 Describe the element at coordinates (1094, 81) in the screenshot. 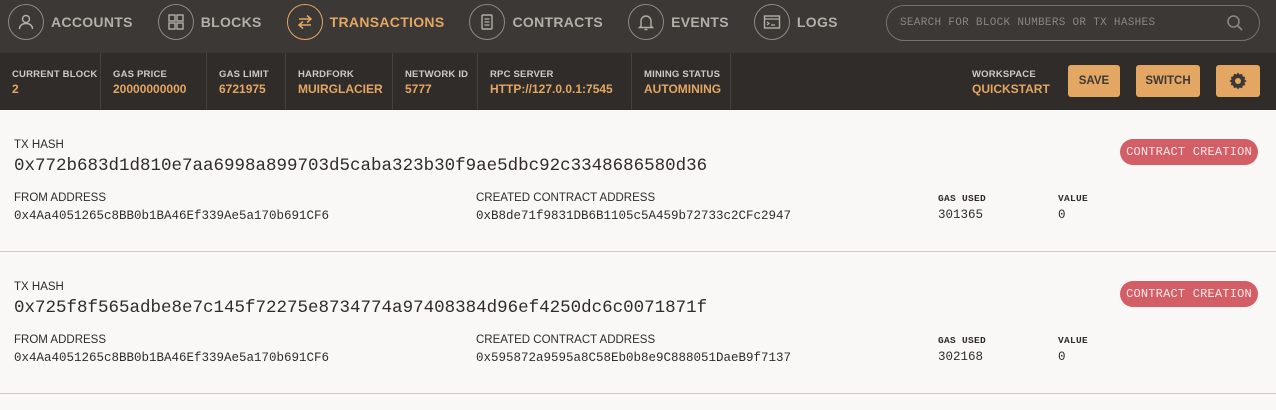

I see `save-button: SAVE` at that location.